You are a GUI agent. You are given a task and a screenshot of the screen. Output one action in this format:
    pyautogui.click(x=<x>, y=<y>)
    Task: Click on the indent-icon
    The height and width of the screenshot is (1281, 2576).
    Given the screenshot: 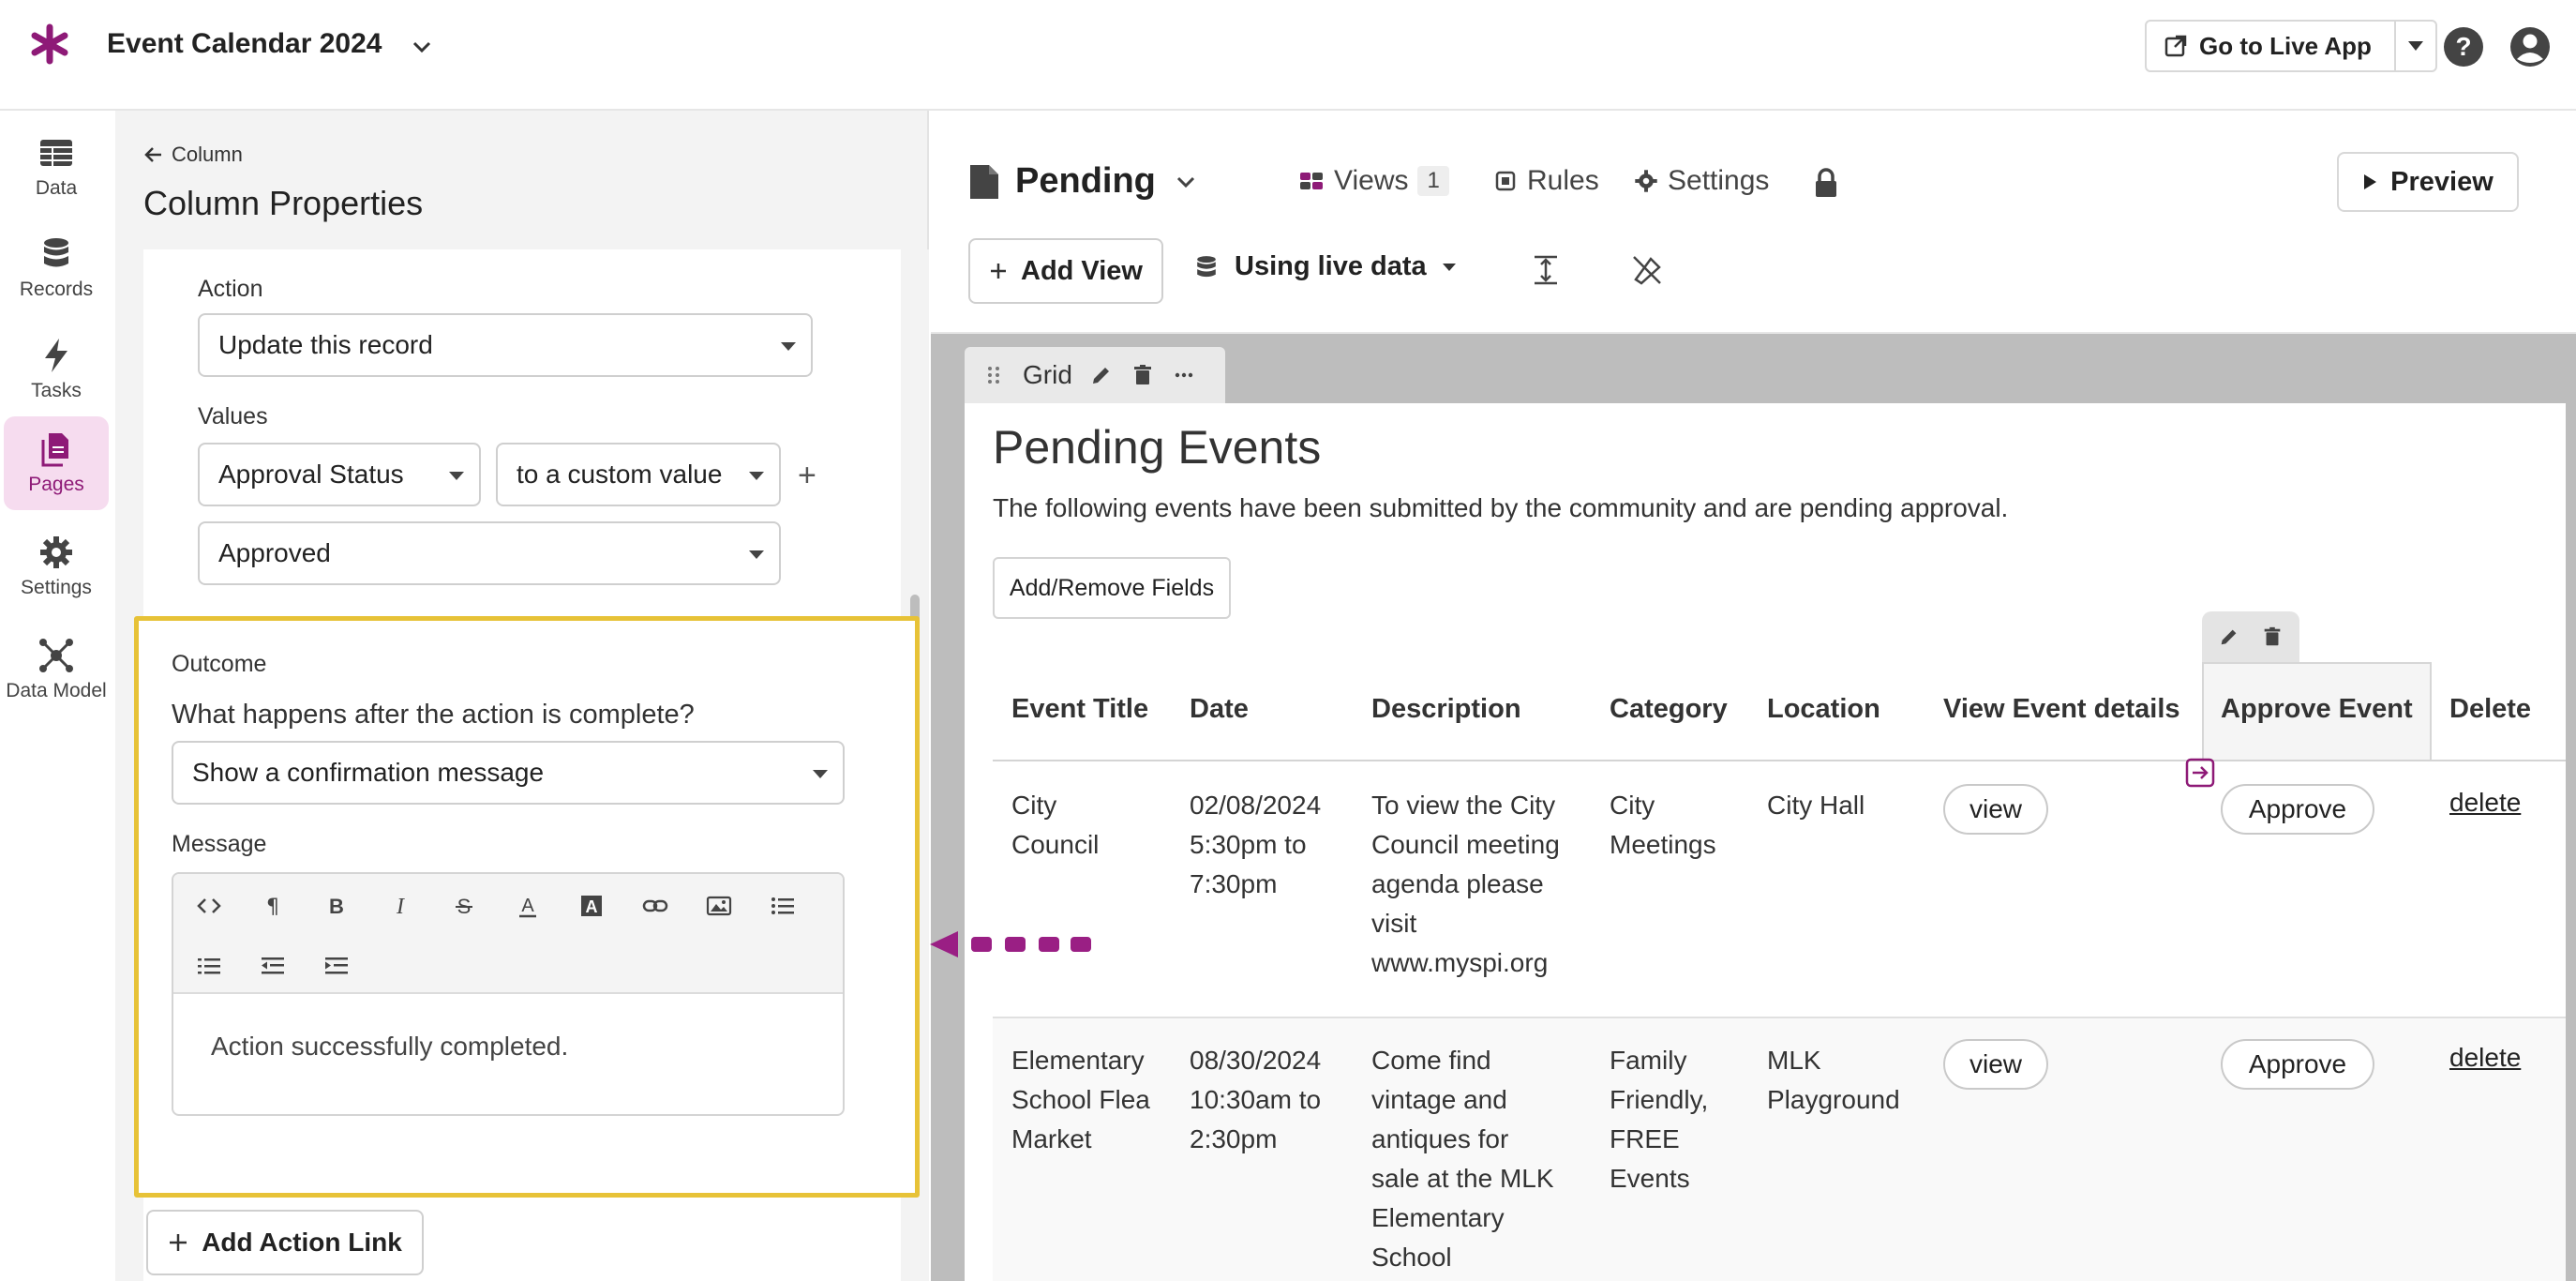 What is the action you would take?
    pyautogui.click(x=336, y=966)
    